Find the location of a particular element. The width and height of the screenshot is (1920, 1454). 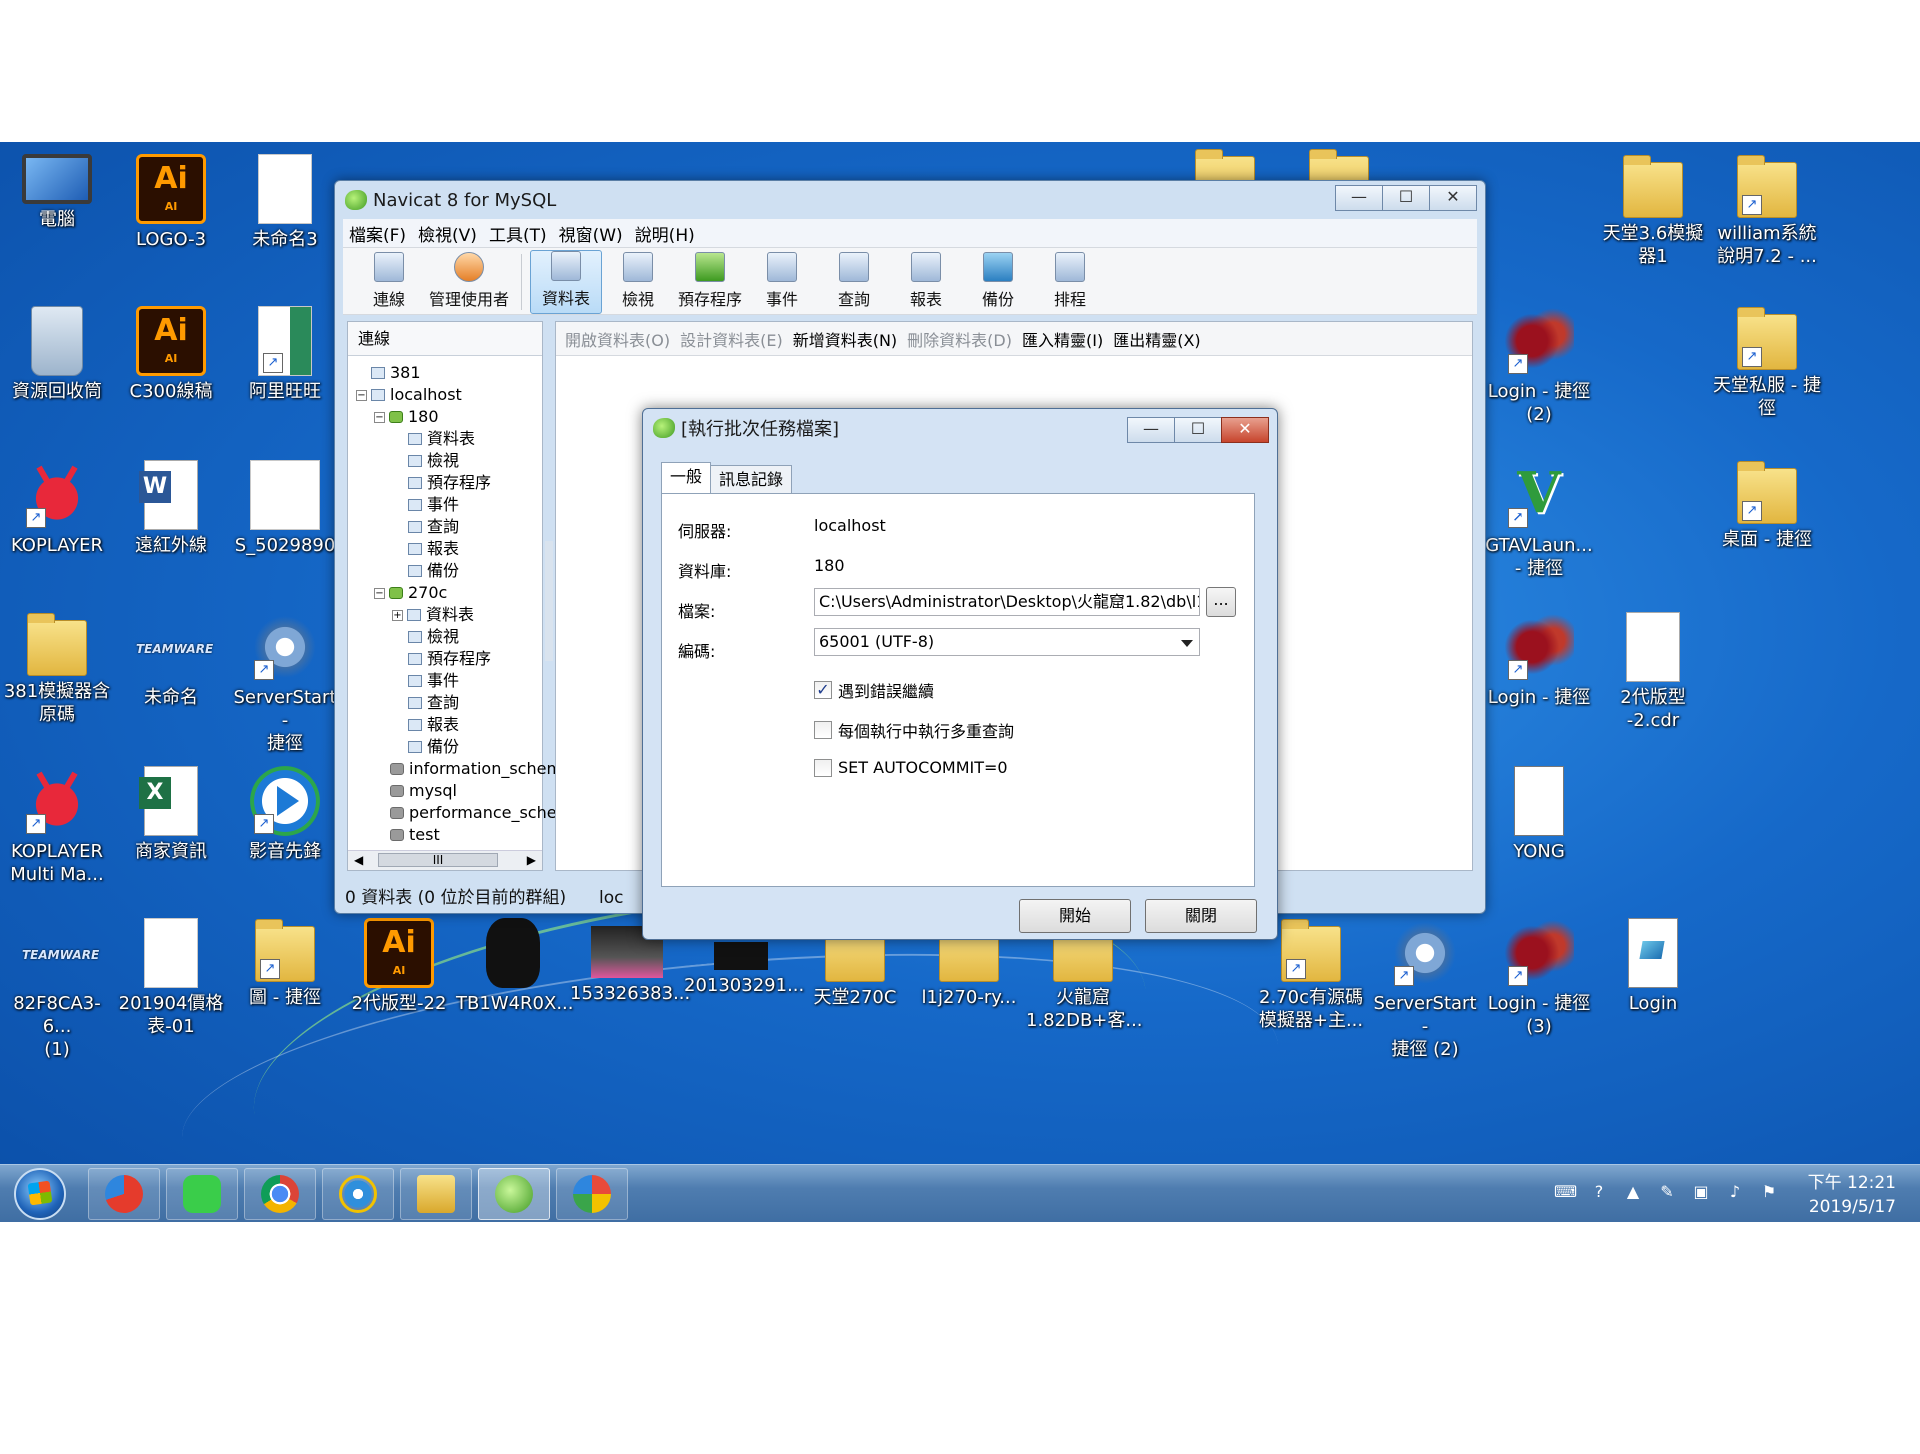

checkbox-checked-icon: ✓ is located at coordinates (823, 690).